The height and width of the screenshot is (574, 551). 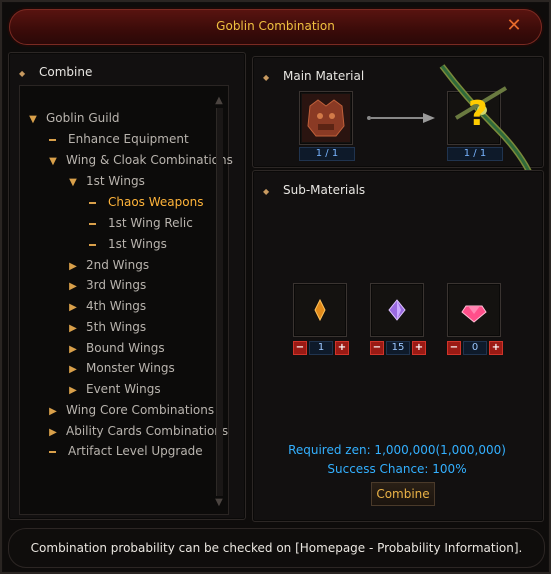 I want to click on decrease-button-1: −, so click(x=300, y=348).